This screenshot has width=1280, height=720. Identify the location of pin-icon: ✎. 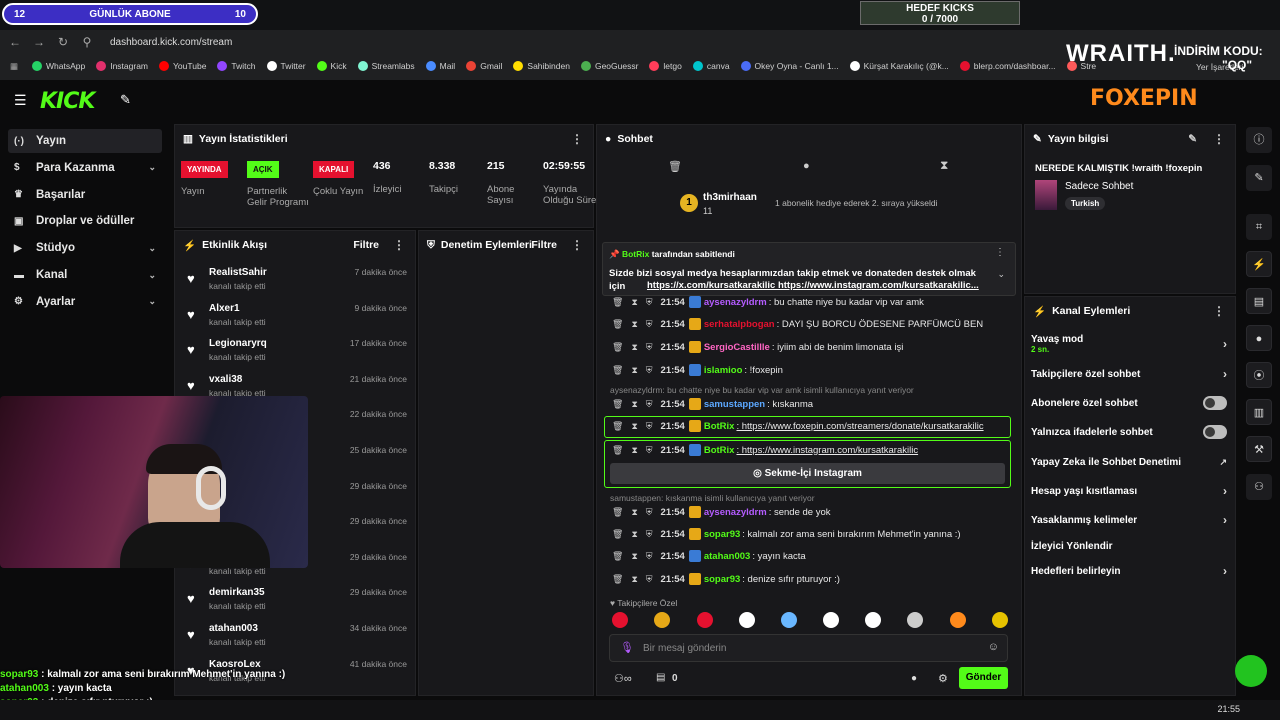
(125, 100).